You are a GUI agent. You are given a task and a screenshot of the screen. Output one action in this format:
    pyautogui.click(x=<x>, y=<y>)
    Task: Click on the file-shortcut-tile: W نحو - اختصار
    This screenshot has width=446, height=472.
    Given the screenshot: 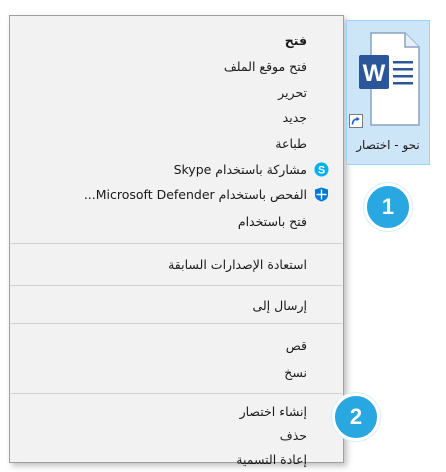 What is the action you would take?
    pyautogui.click(x=388, y=92)
    